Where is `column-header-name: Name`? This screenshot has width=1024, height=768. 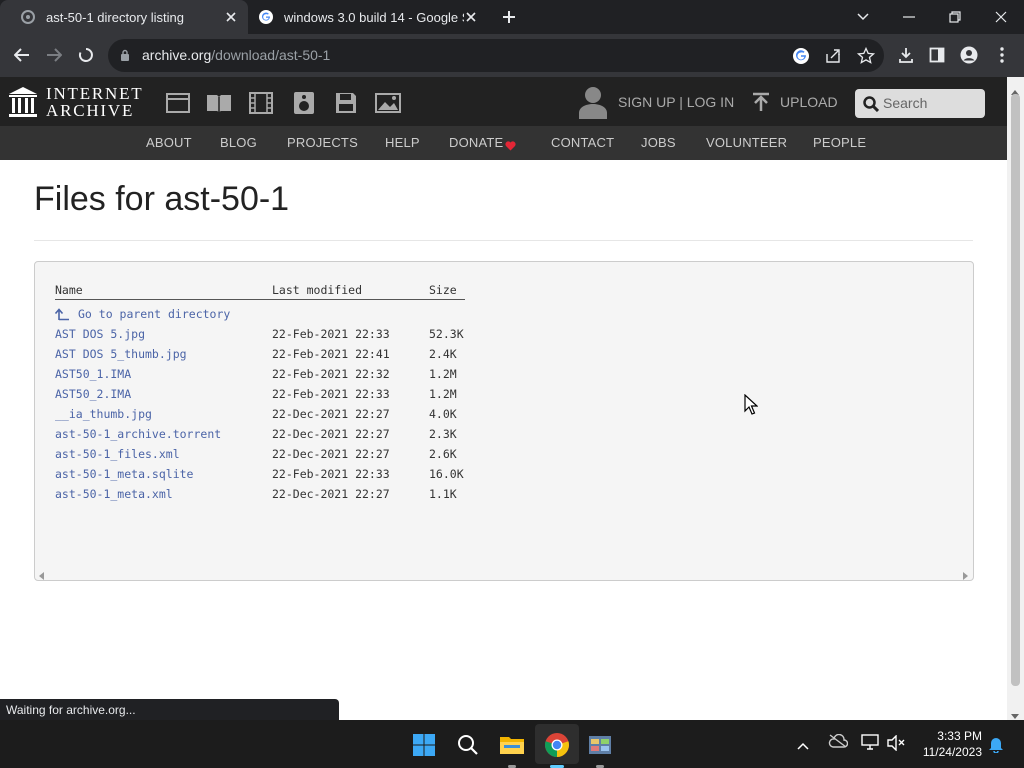 column-header-name: Name is located at coordinates (69, 290).